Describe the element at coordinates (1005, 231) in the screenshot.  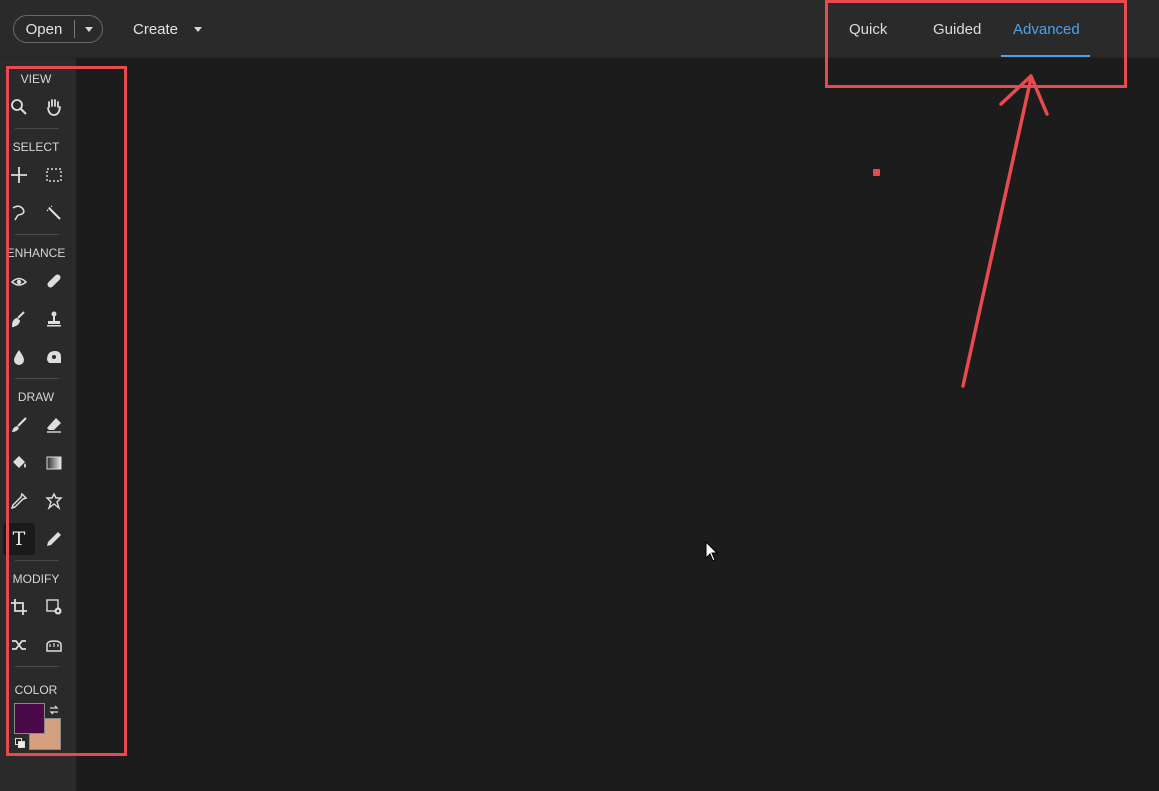
I see `annotation-arrow` at that location.